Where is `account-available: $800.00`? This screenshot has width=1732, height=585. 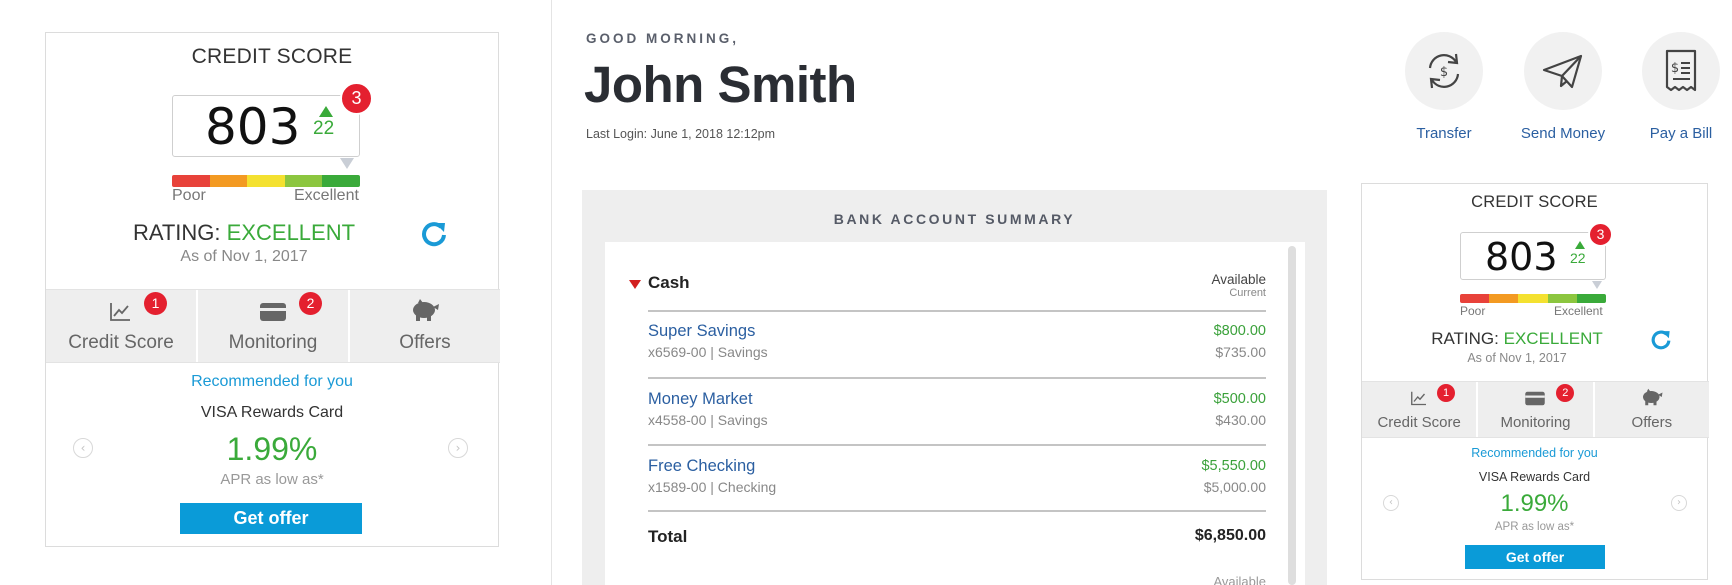 account-available: $800.00 is located at coordinates (1239, 331).